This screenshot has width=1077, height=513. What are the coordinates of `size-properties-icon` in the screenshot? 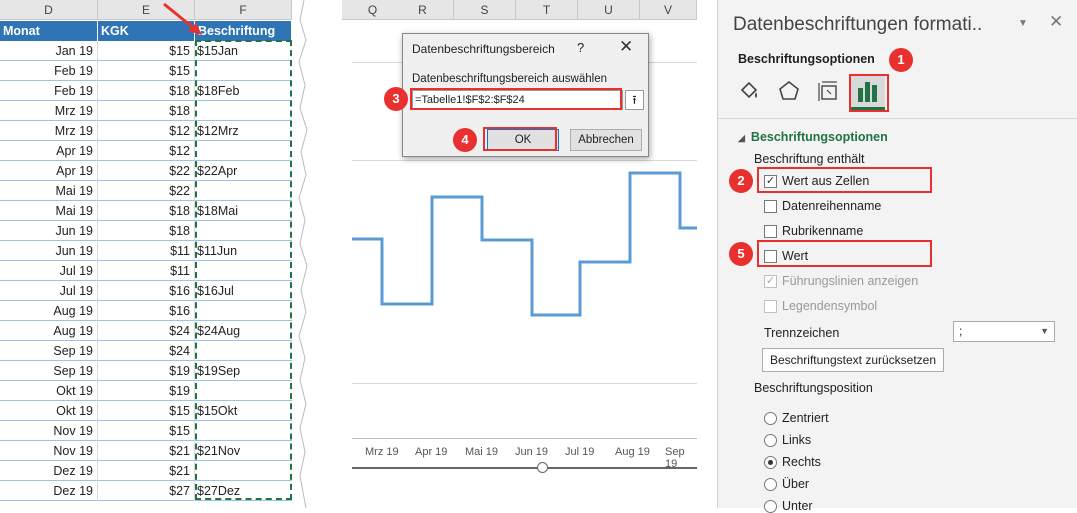 It's located at (827, 91).